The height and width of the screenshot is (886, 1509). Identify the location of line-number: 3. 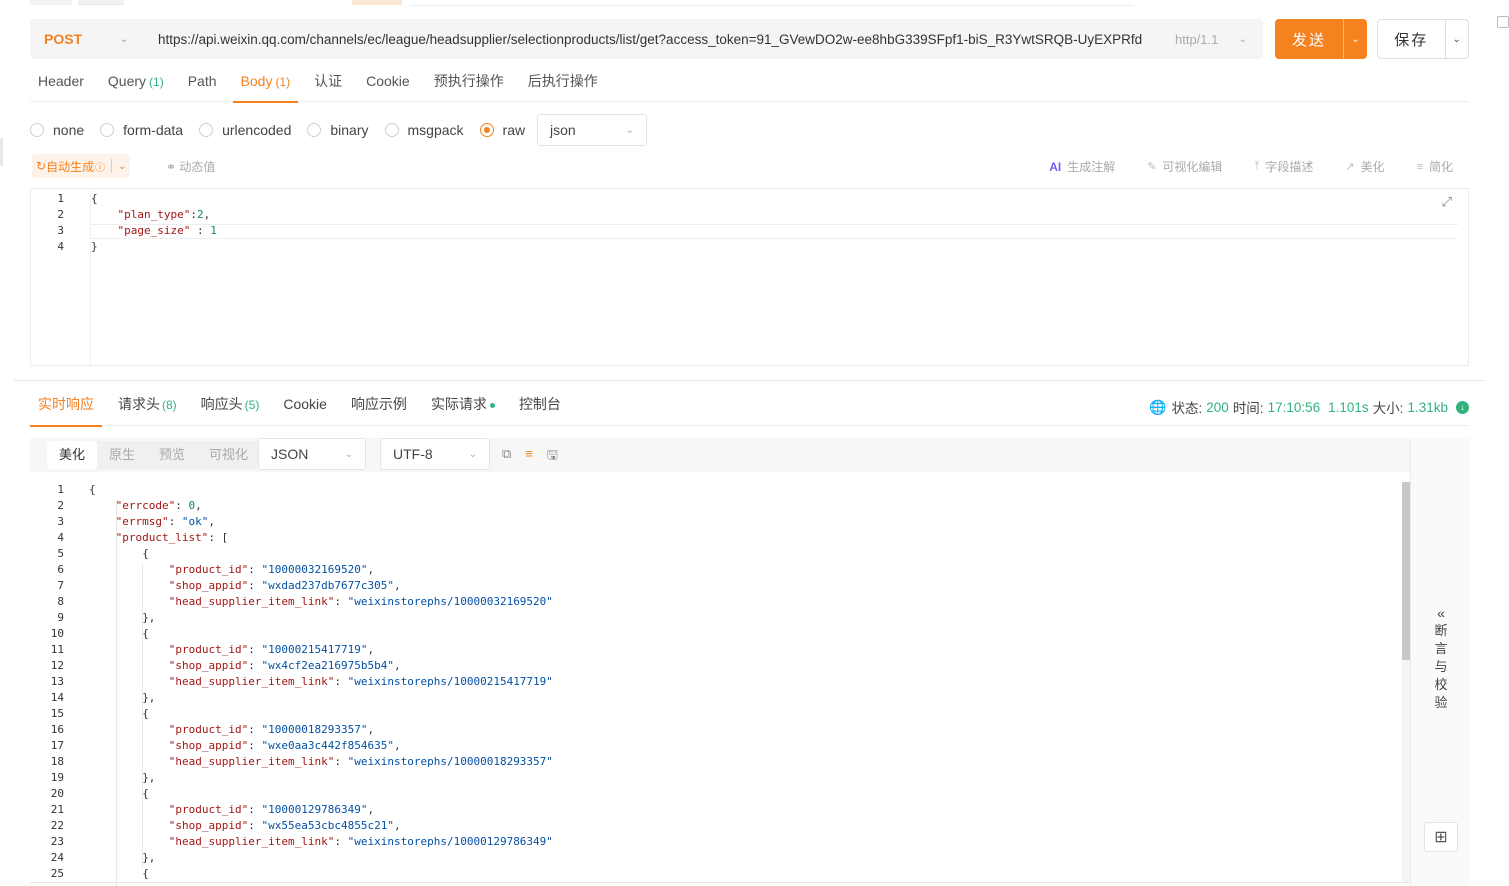
(60, 230).